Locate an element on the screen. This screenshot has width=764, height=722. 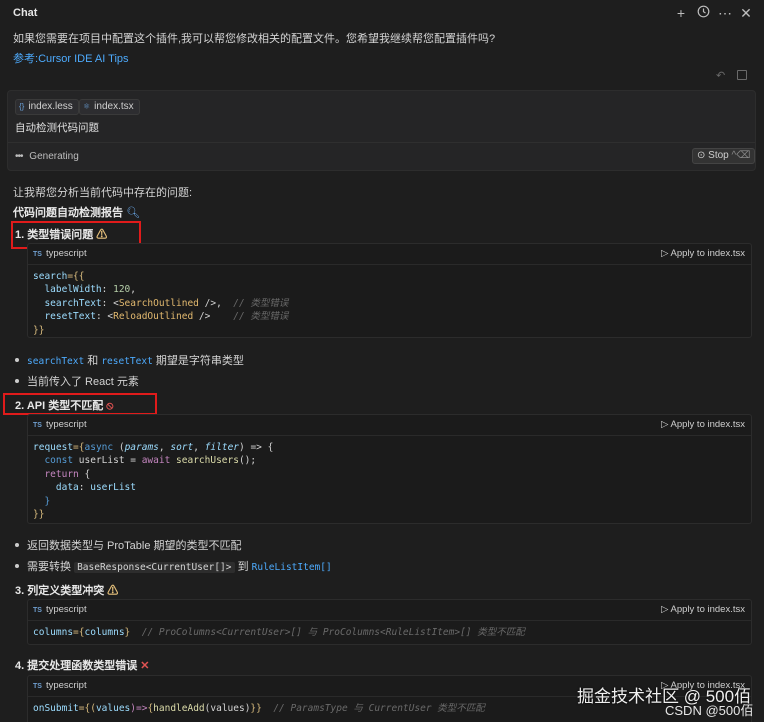
reference-line: 参考:Cursor IDE AI Tips is located at coordinates (71, 58).